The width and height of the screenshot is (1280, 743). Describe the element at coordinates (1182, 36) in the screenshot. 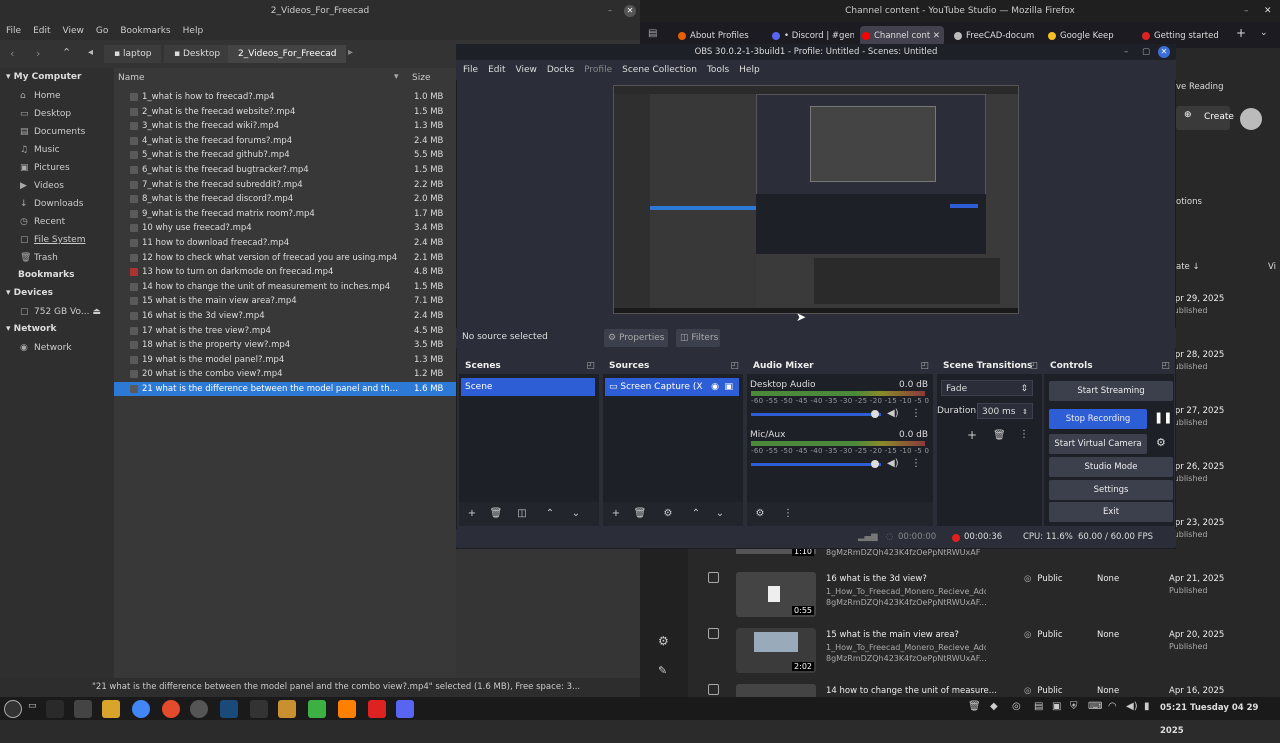

I see `tab-getting-started: Getting started` at that location.